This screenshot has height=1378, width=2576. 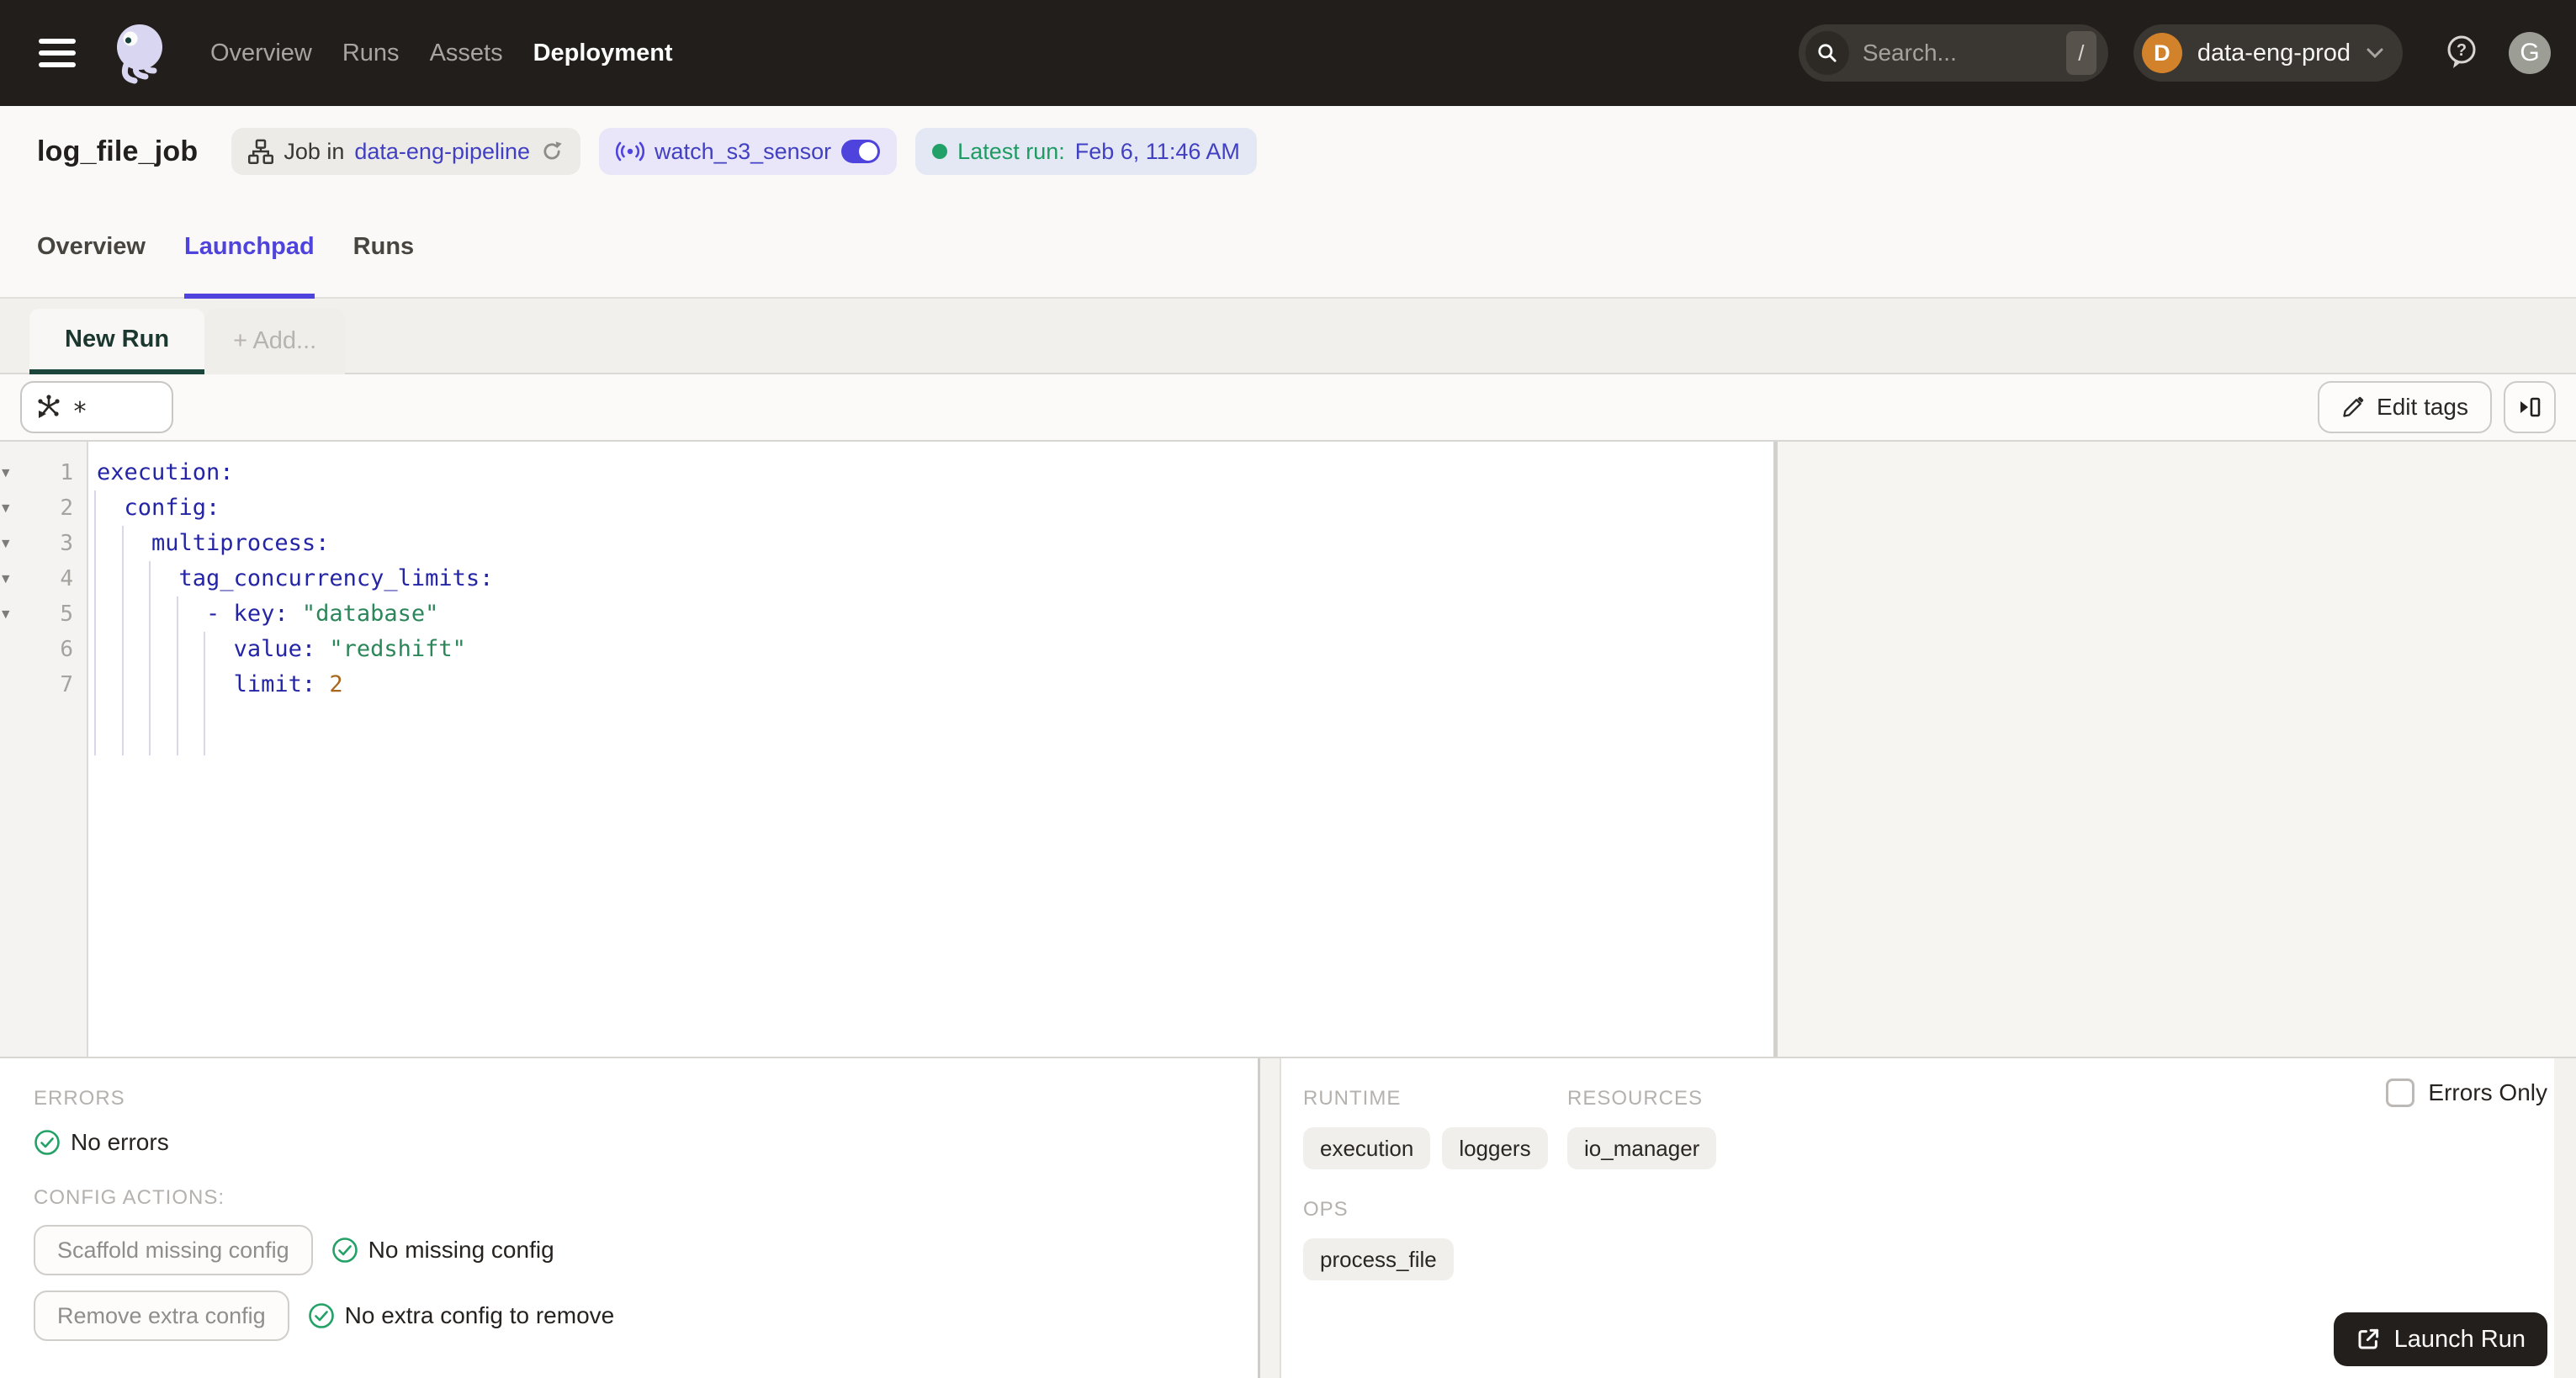 I want to click on tab-new-run: New Run, so click(x=117, y=341).